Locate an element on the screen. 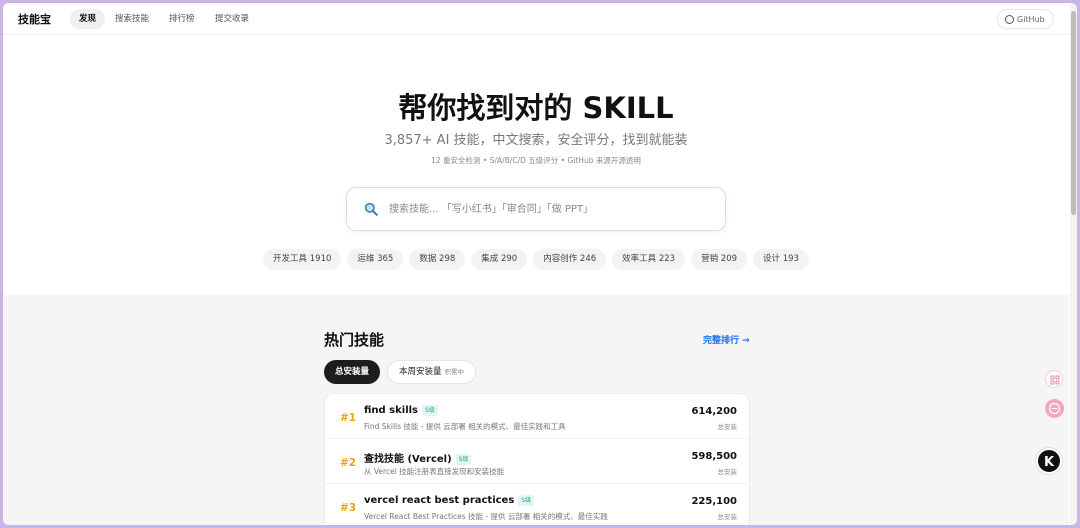 This screenshot has height=528, width=1080. github-label: GitHub is located at coordinates (1031, 19).